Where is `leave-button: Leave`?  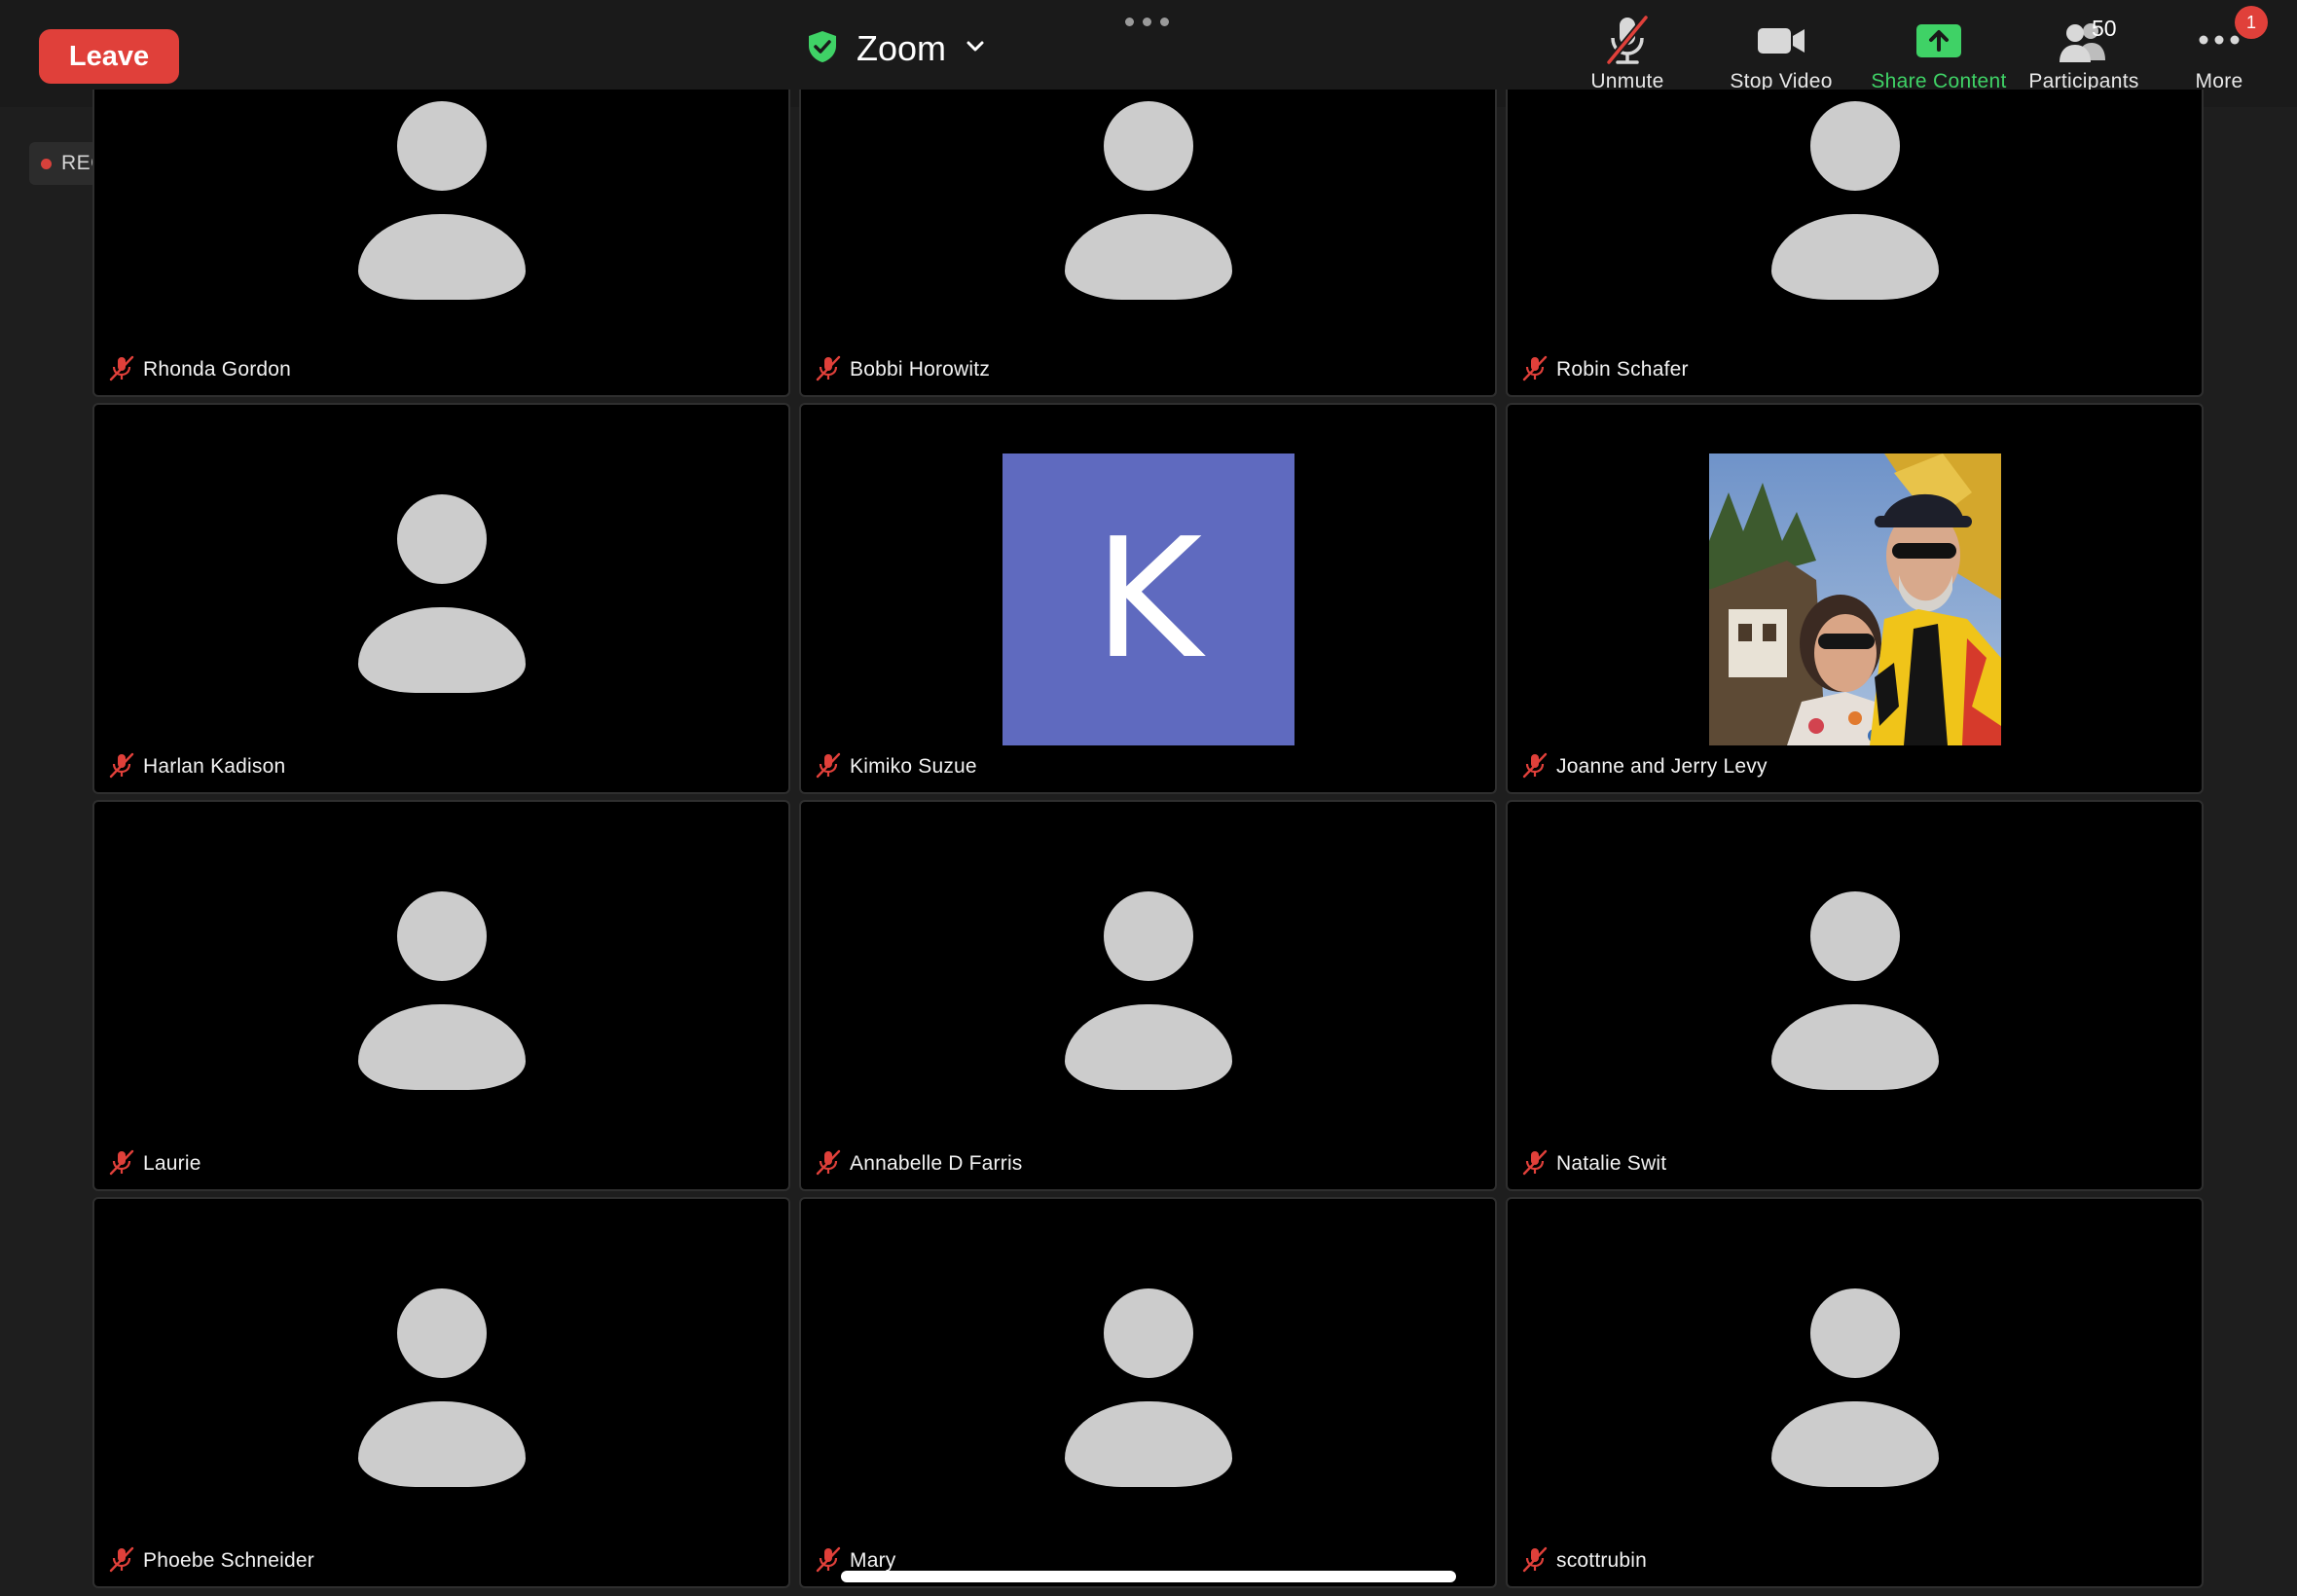
leave-button: Leave is located at coordinates (109, 56).